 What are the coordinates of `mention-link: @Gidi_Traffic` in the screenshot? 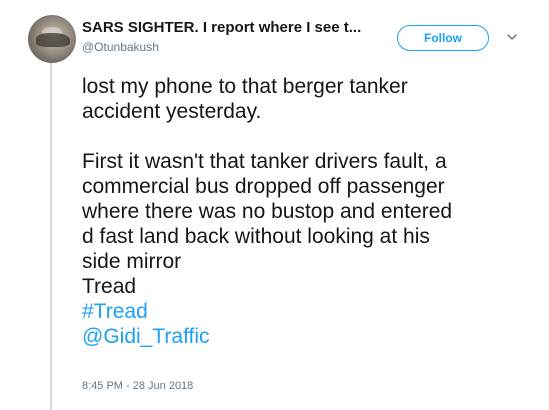 It's located at (304, 336).